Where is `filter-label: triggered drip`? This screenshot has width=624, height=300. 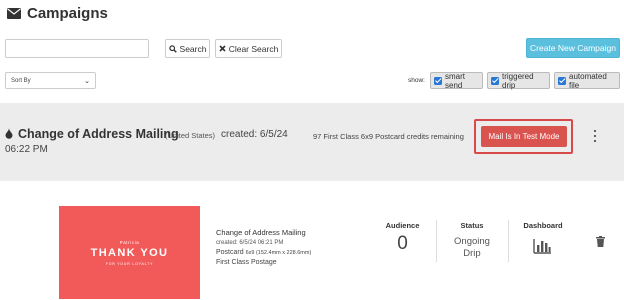 filter-label: triggered drip is located at coordinates (518, 80).